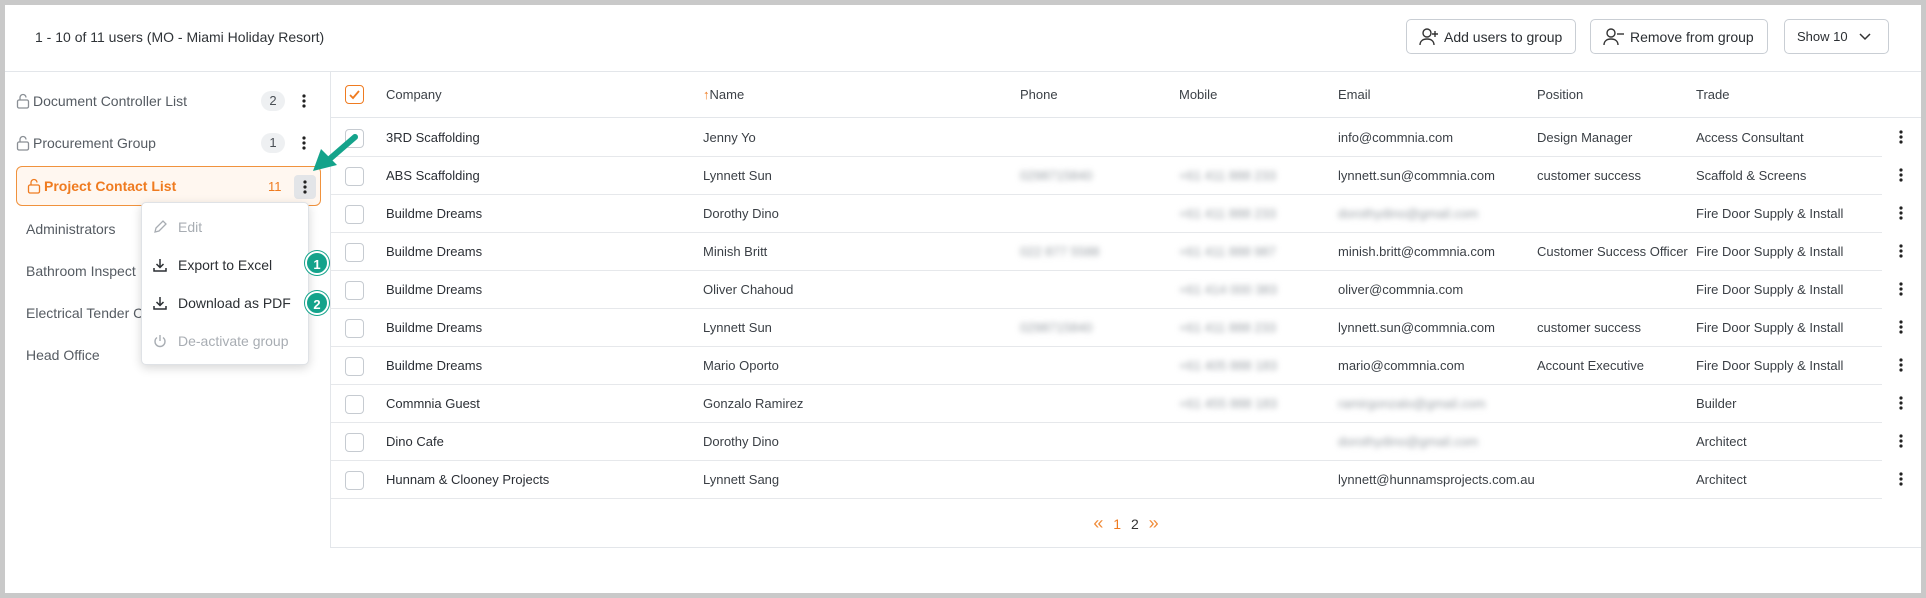  What do you see at coordinates (160, 303) in the screenshot?
I see `download-icon` at bounding box center [160, 303].